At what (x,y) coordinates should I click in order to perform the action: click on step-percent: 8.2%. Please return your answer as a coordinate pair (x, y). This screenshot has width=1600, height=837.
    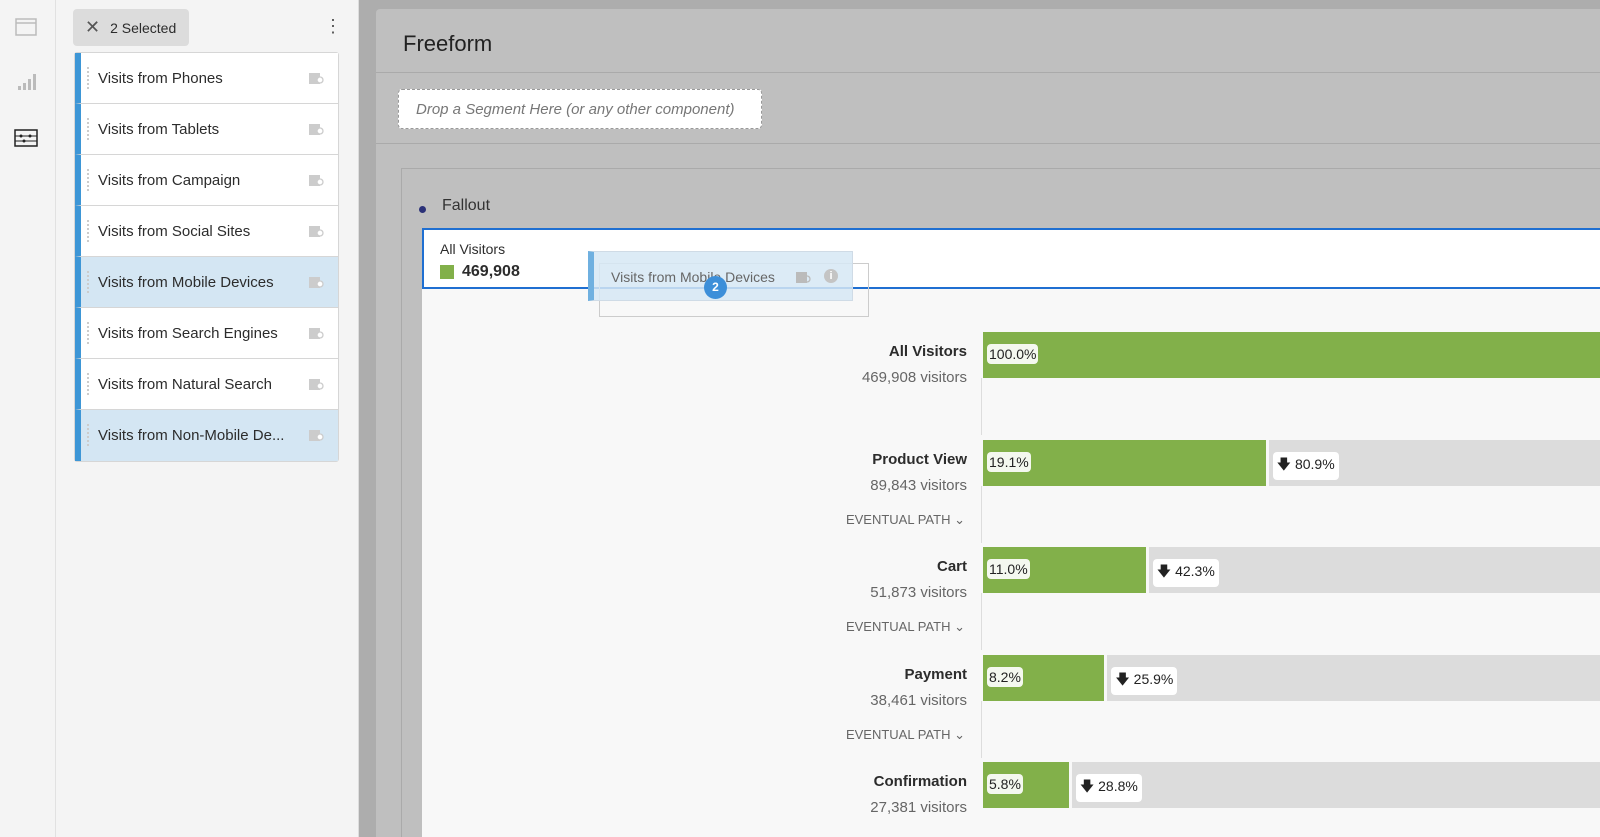
    Looking at the image, I should click on (1005, 676).